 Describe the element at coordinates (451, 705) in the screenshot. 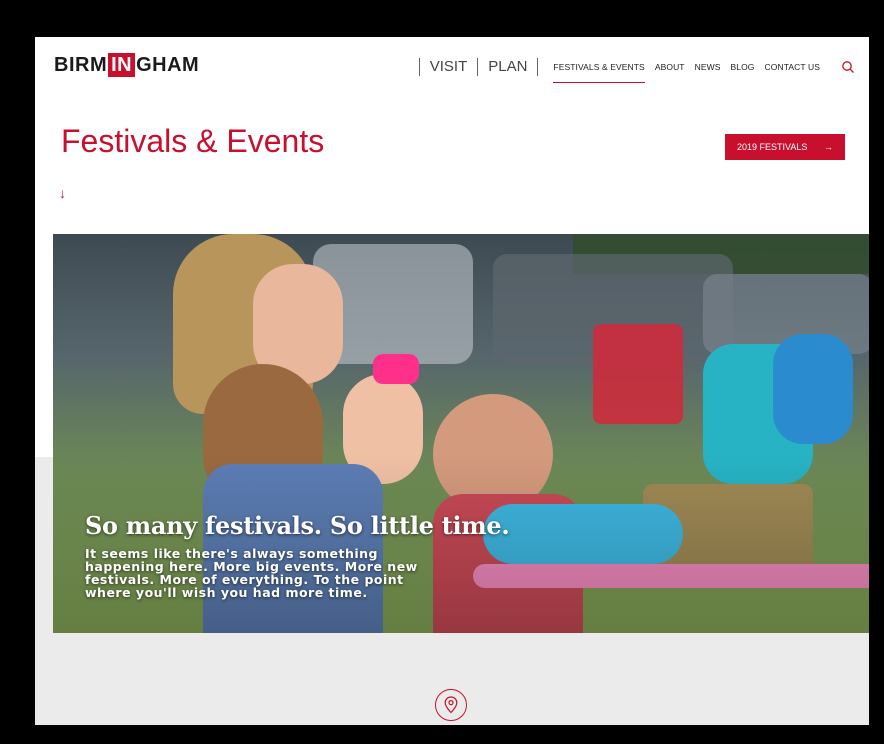

I see `location-pin-icon` at that location.